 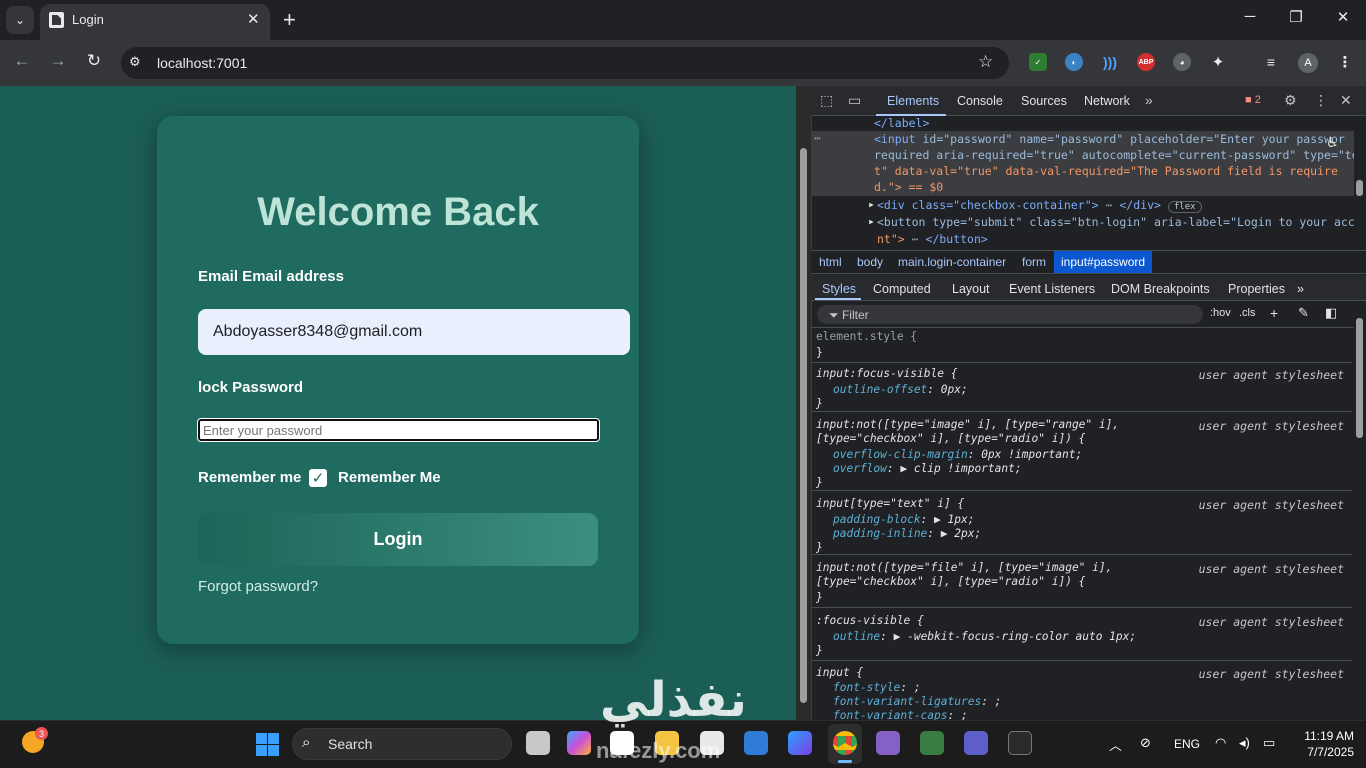 What do you see at coordinates (900, 714) in the screenshot?
I see `rule-declaration: font-variant-caps: ;` at bounding box center [900, 714].